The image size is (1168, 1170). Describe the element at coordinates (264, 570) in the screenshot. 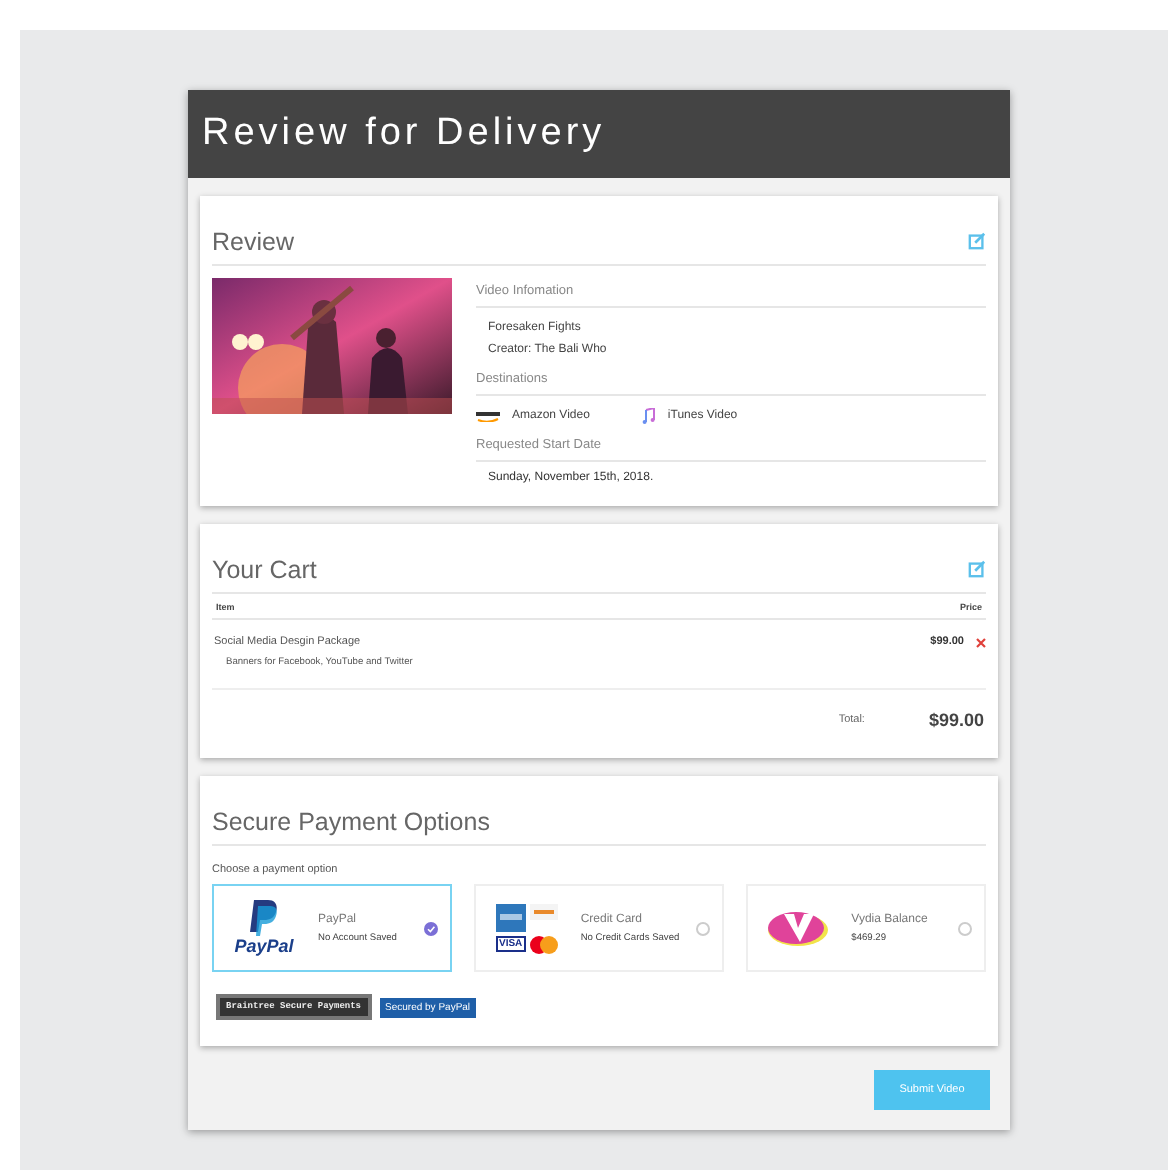

I see `section-title: Your Cart` at that location.